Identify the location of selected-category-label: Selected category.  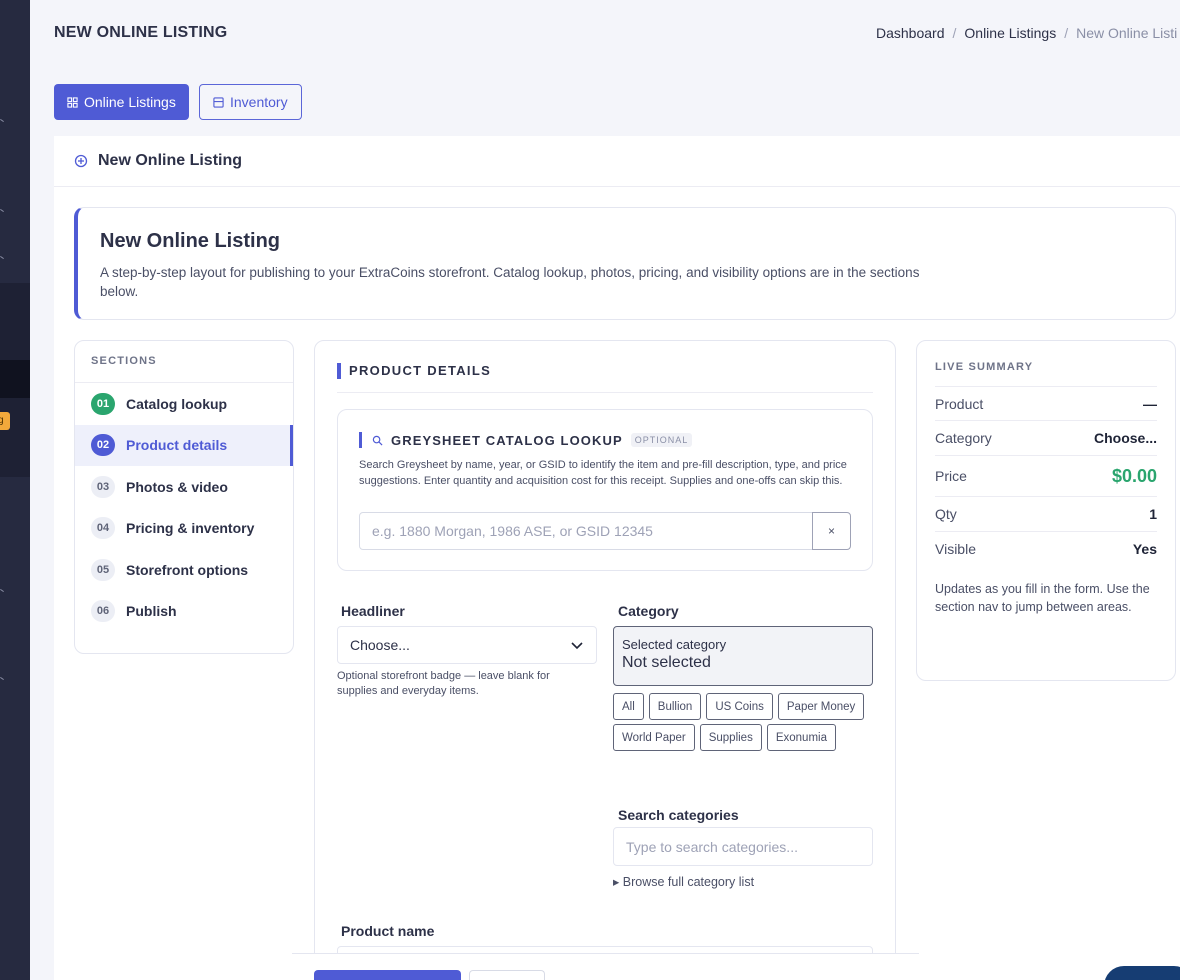
(674, 644).